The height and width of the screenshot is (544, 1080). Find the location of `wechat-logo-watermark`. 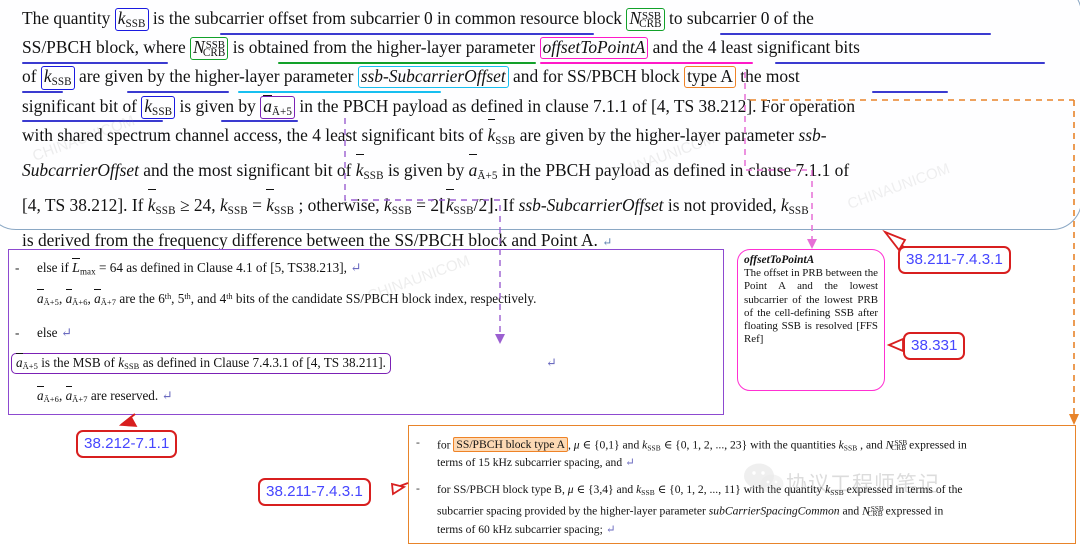

wechat-logo-watermark is located at coordinates (764, 479).